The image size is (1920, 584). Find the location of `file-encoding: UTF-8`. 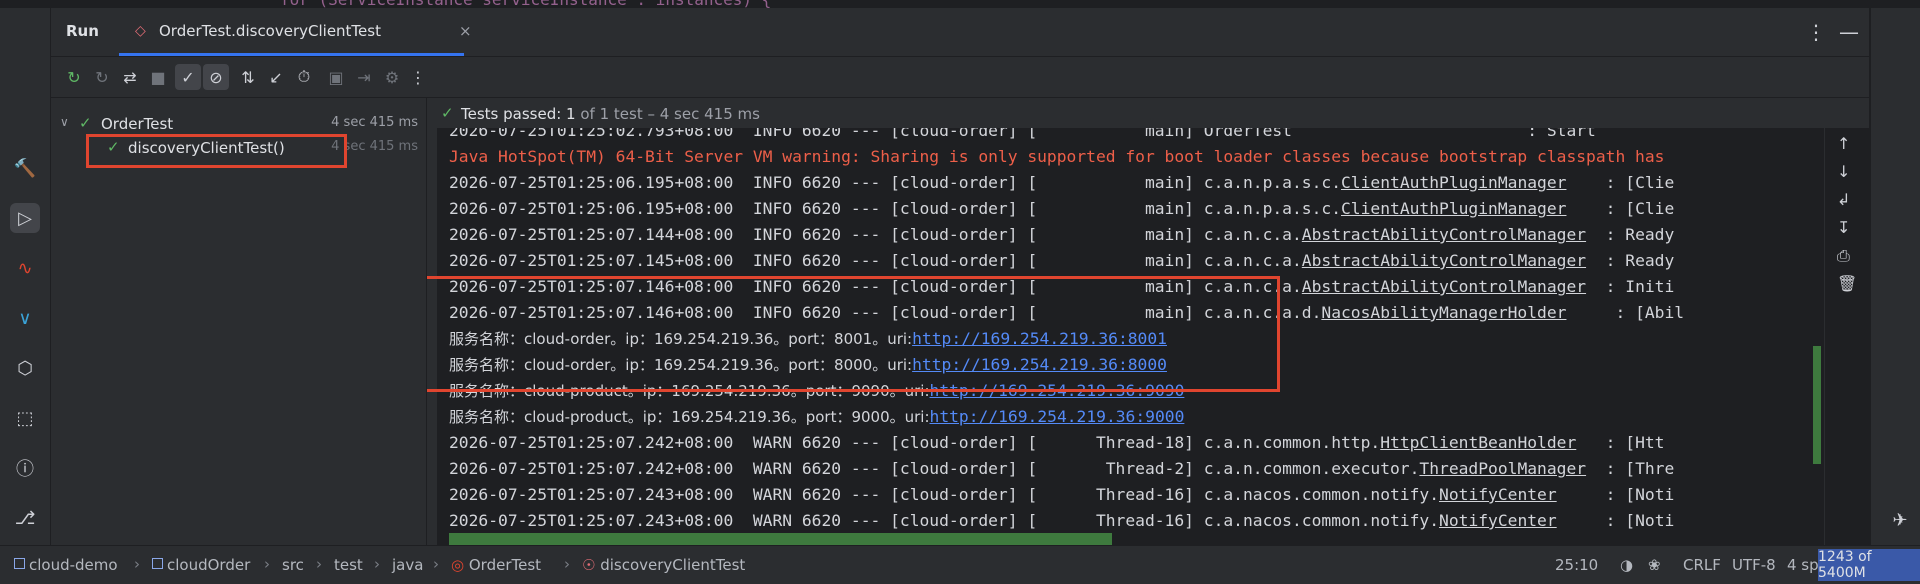

file-encoding: UTF-8 is located at coordinates (1754, 565).